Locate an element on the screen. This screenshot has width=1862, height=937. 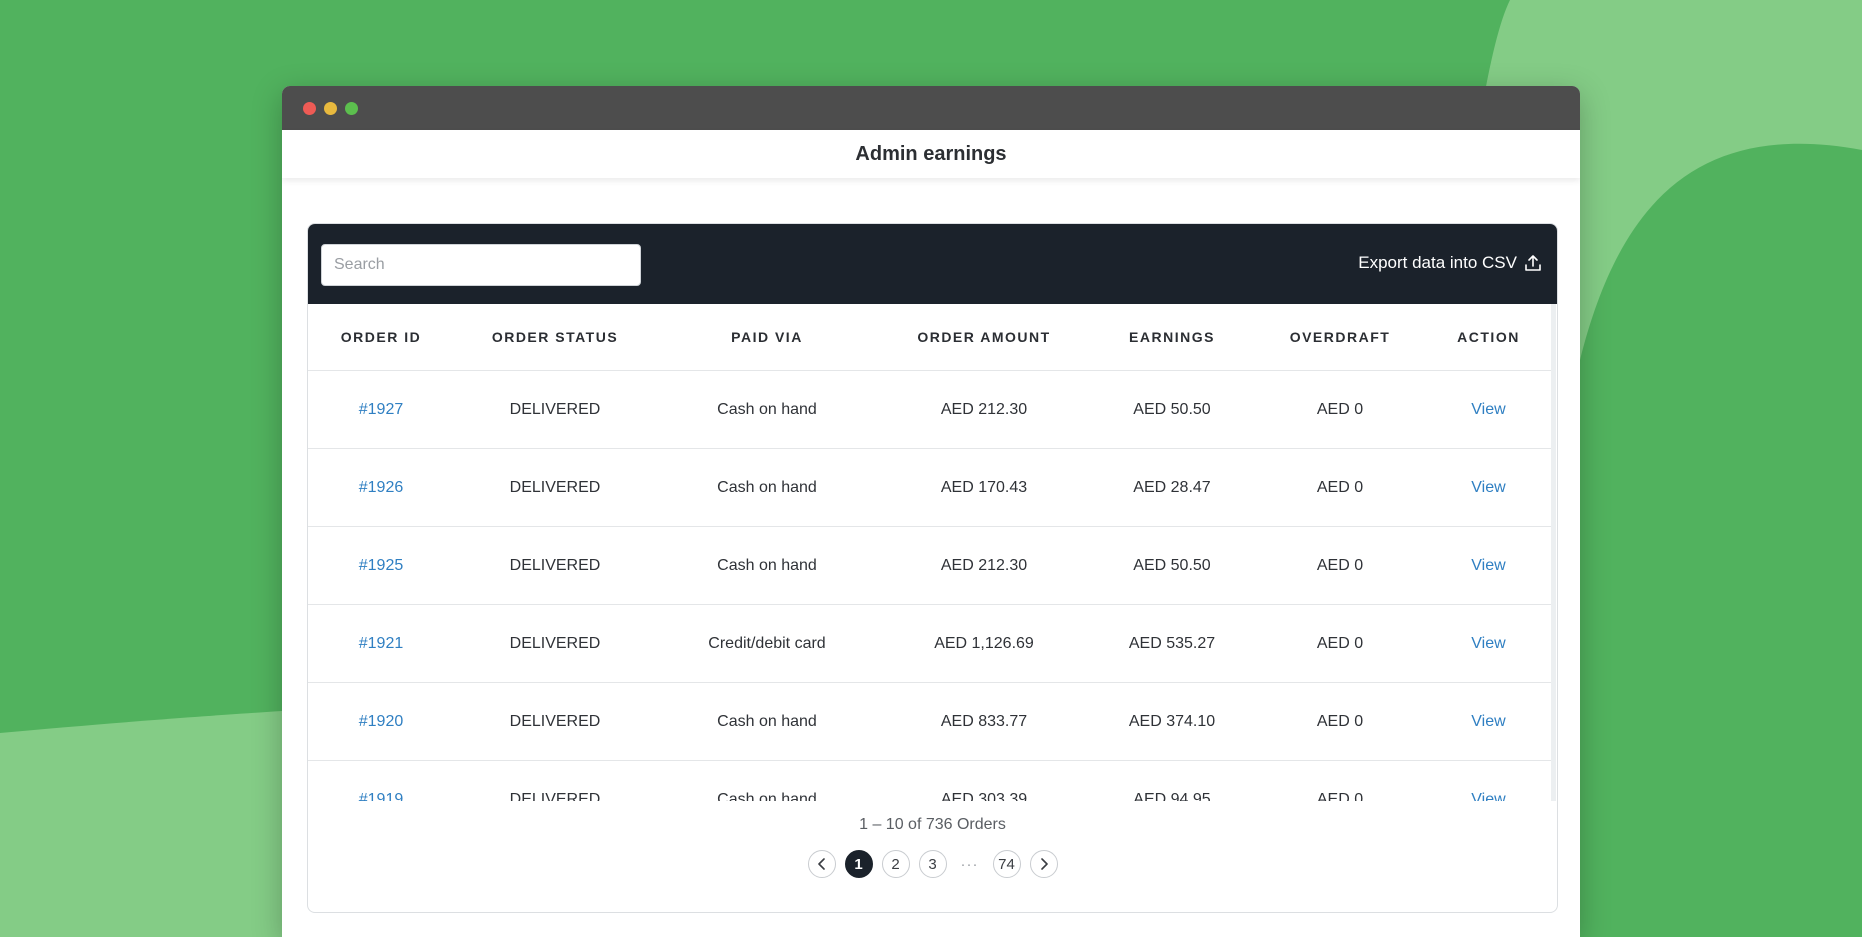
pagination: 1 2 3 ··· 74 is located at coordinates (932, 864).